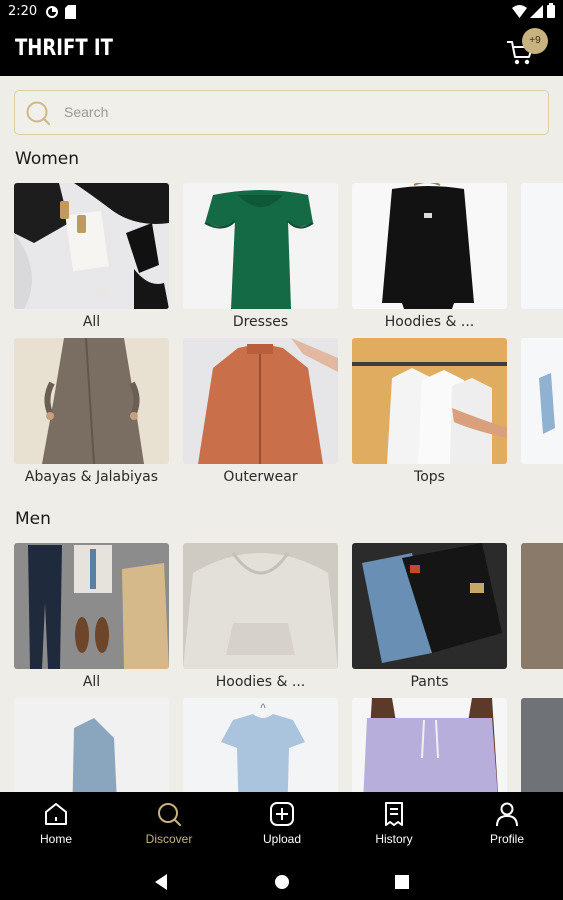 The width and height of the screenshot is (563, 900). I want to click on cart-badge: +9, so click(535, 41).